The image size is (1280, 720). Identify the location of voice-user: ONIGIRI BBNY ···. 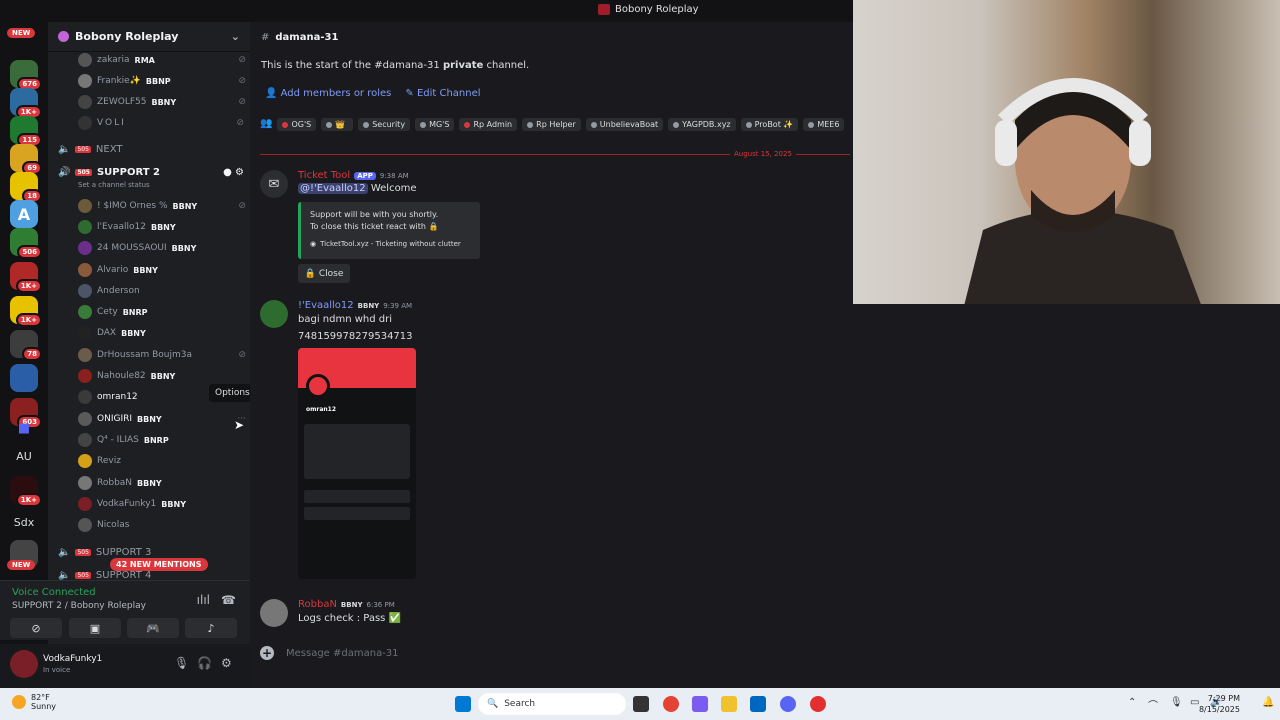
(162, 419).